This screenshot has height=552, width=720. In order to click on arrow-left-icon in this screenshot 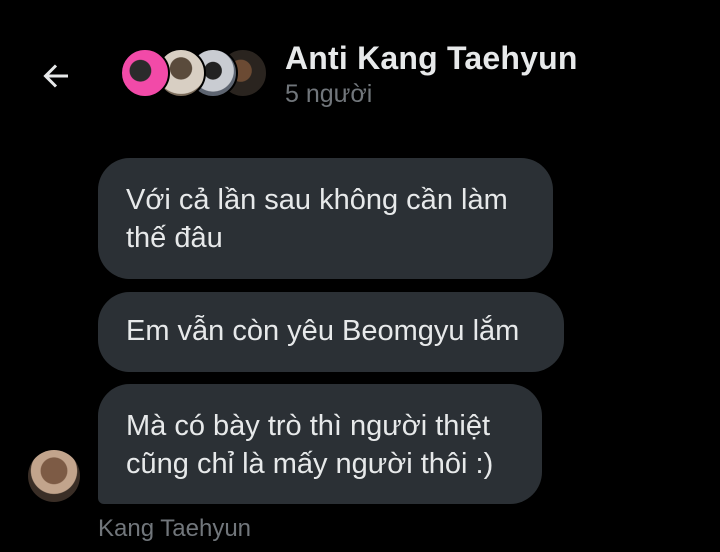, I will do `click(55, 76)`.